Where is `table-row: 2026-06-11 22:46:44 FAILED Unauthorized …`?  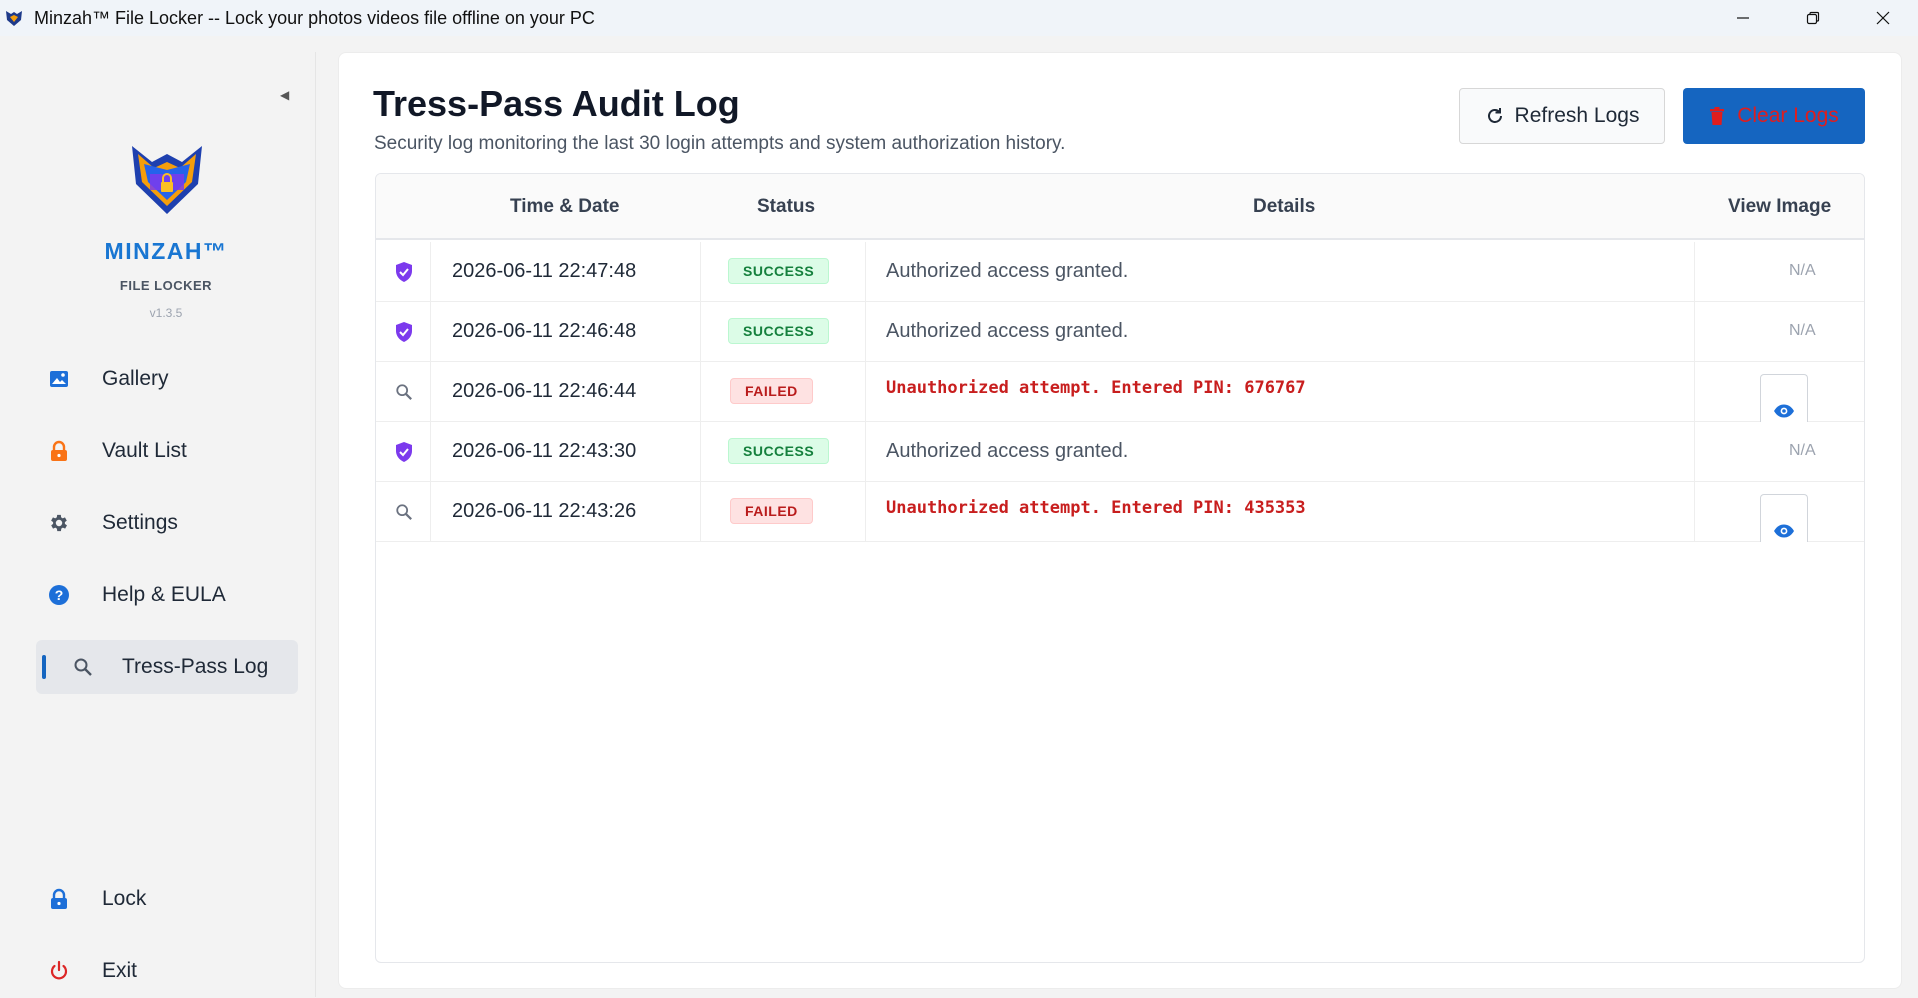
table-row: 2026-06-11 22:46:44 FAILED Unauthorized … is located at coordinates (1120, 392).